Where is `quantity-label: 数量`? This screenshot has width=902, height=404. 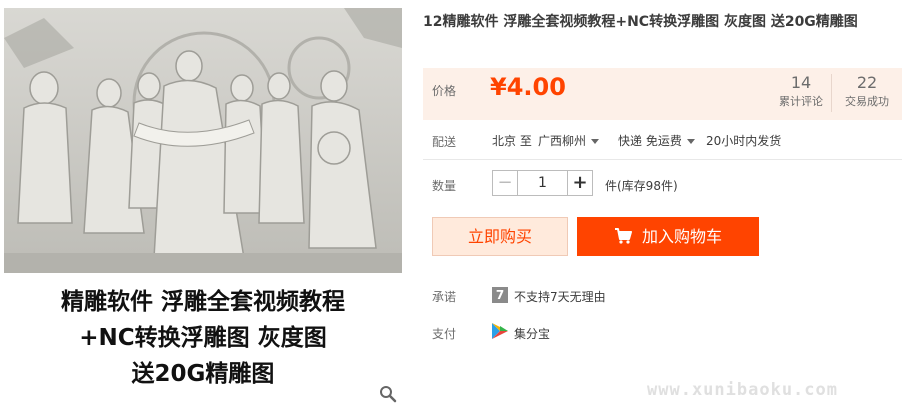
quantity-label: 数量 is located at coordinates (444, 186).